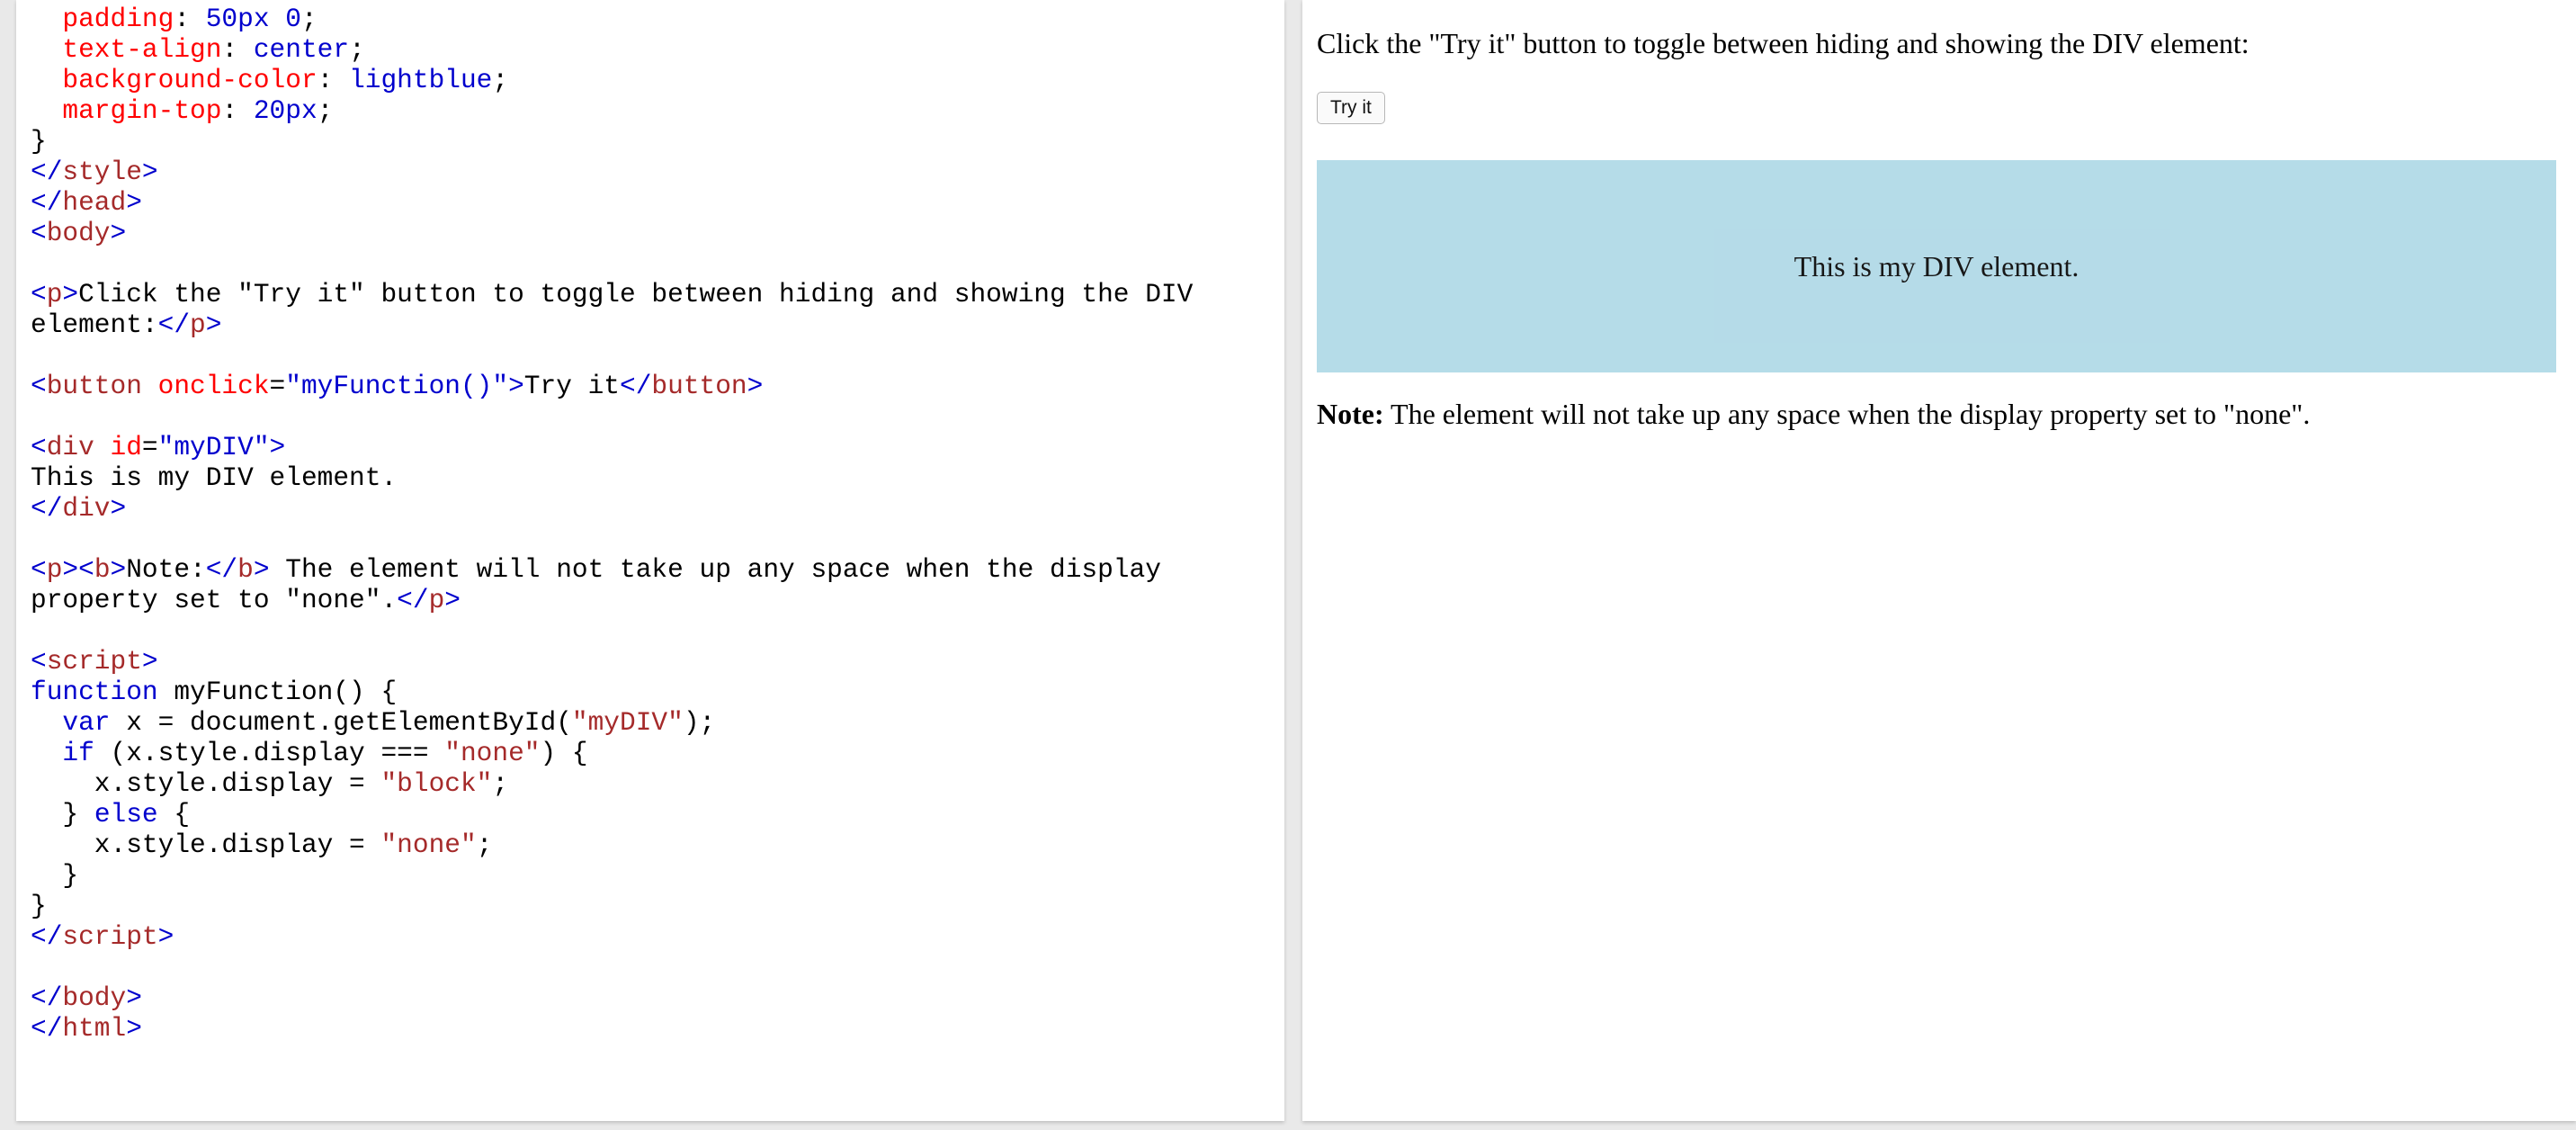 The height and width of the screenshot is (1130, 2576). I want to click on code-token: "myFunction()", so click(397, 386).